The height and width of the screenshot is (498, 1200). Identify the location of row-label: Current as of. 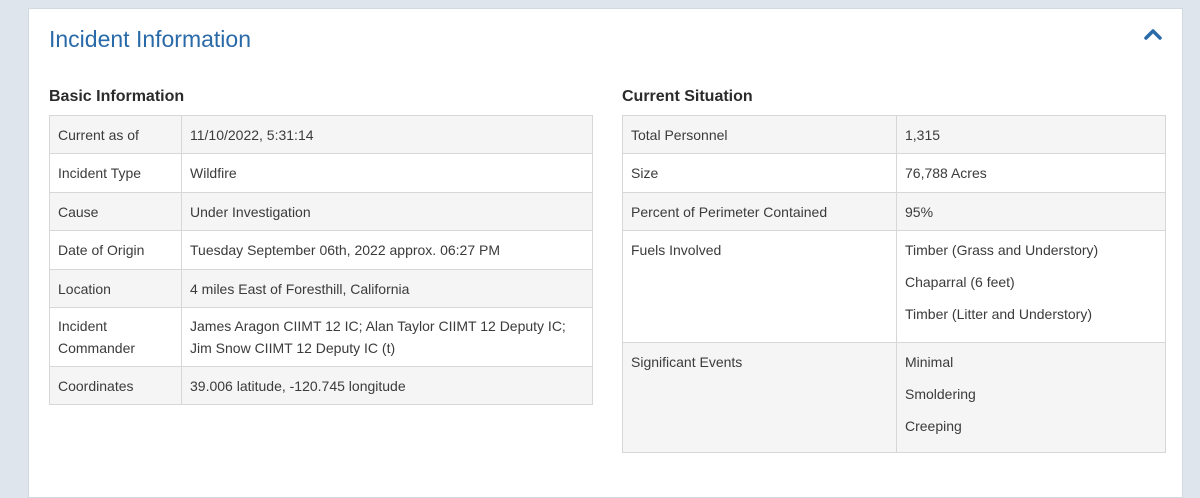
(115, 134).